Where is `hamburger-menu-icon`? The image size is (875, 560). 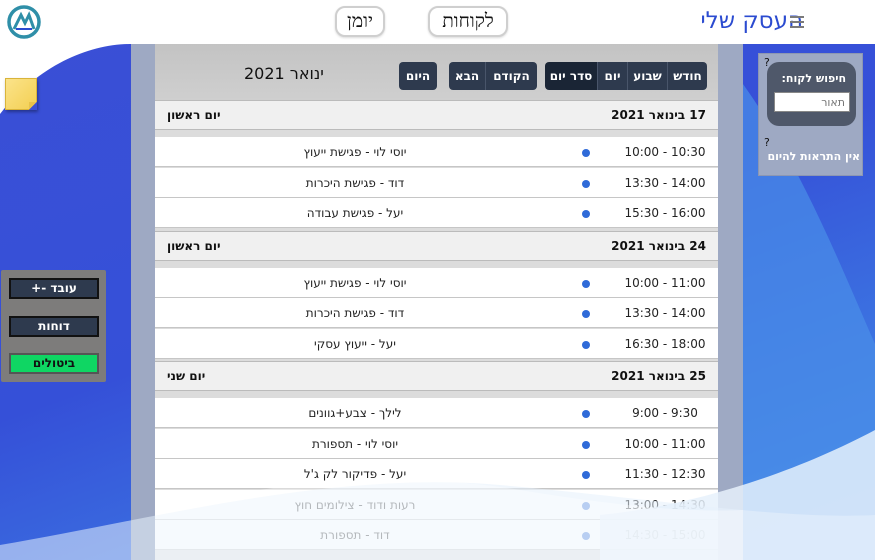 hamburger-menu-icon is located at coordinates (797, 22).